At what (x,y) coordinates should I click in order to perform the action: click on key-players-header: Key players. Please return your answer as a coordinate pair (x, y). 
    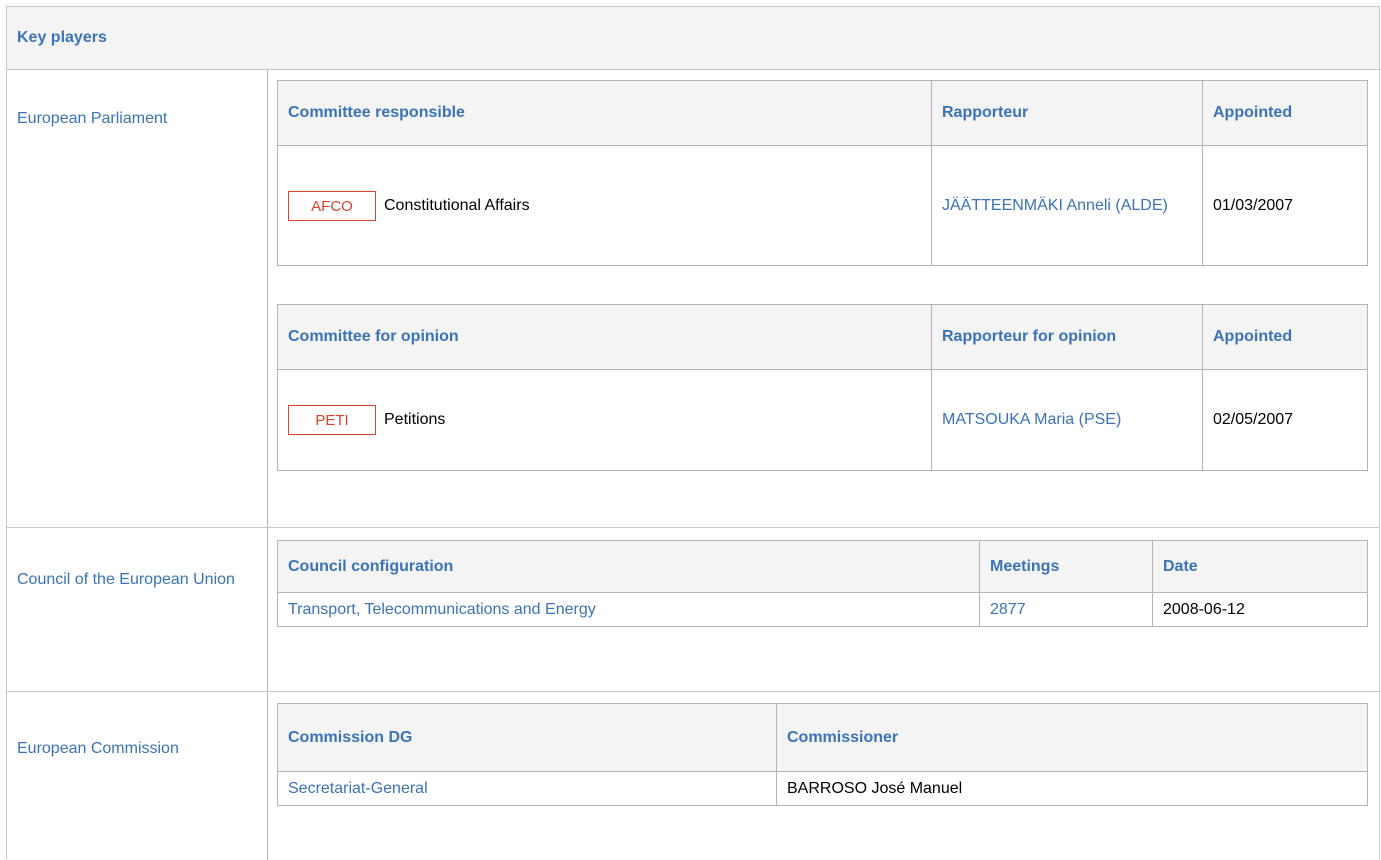
    Looking at the image, I should click on (693, 38).